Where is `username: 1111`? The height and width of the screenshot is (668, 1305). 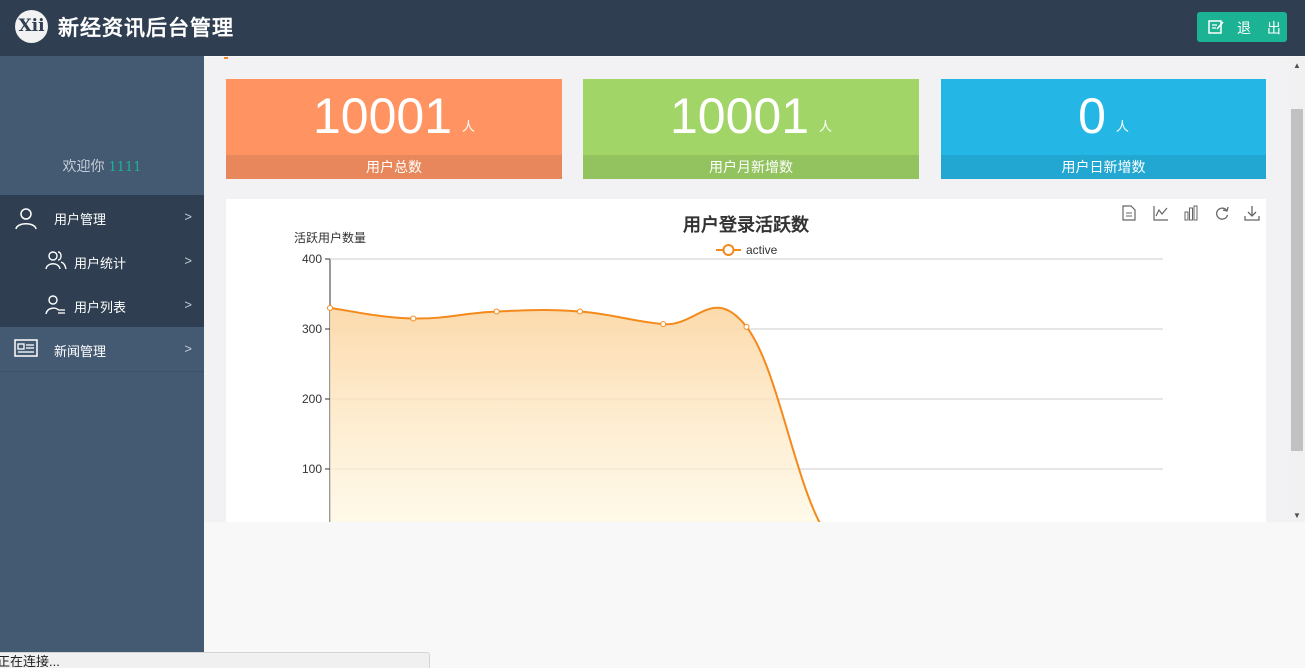 username: 1111 is located at coordinates (125, 167).